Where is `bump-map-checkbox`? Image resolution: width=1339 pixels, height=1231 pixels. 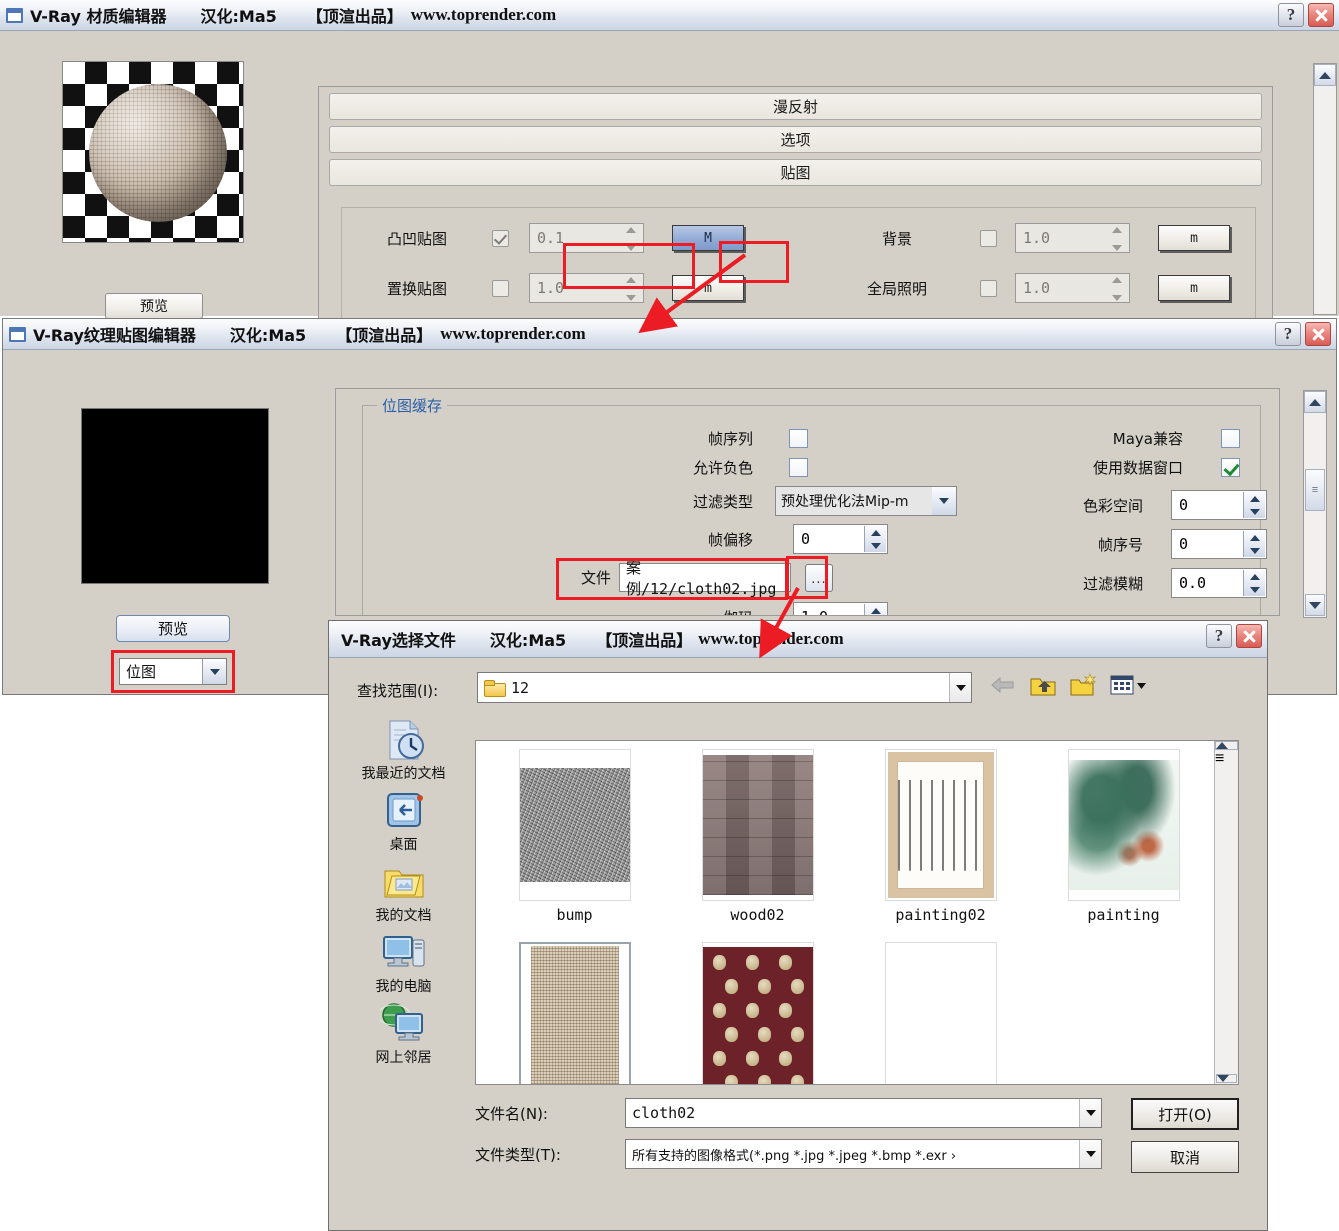
bump-map-checkbox is located at coordinates (500, 238).